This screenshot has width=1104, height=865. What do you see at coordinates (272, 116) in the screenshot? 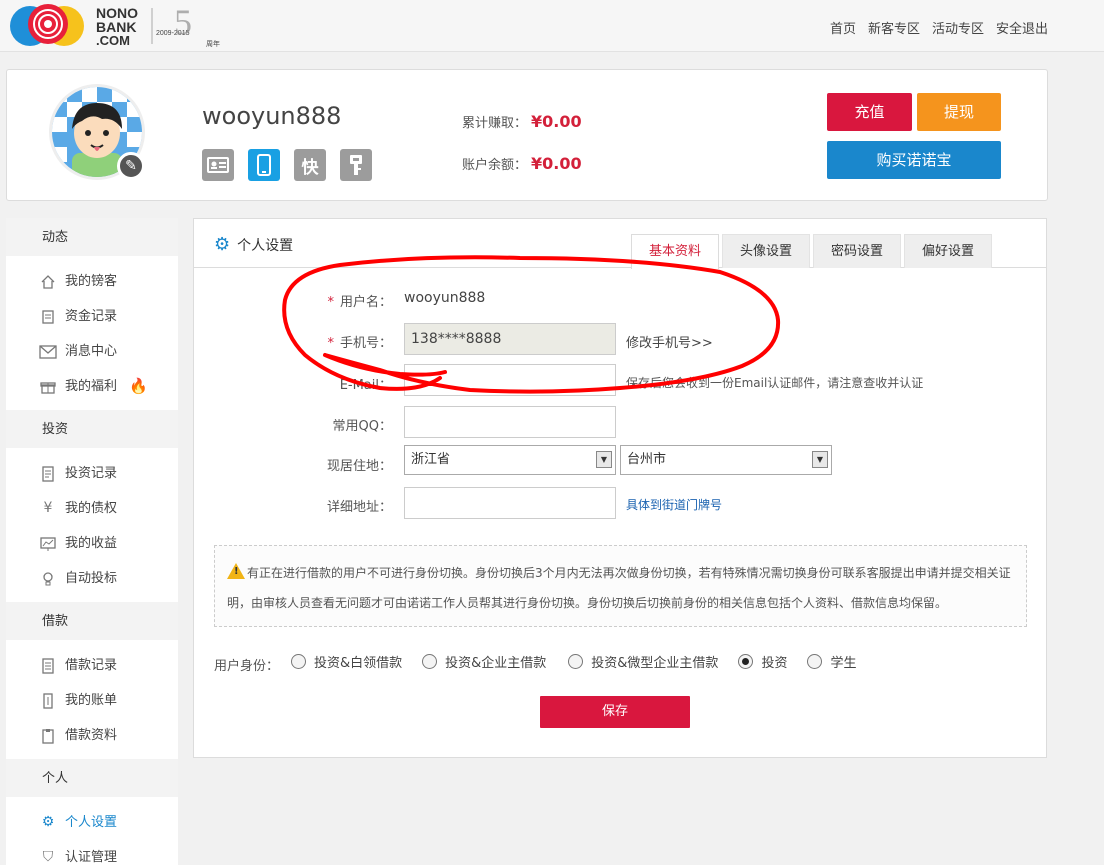
I see `profile-username: wooyun888` at bounding box center [272, 116].